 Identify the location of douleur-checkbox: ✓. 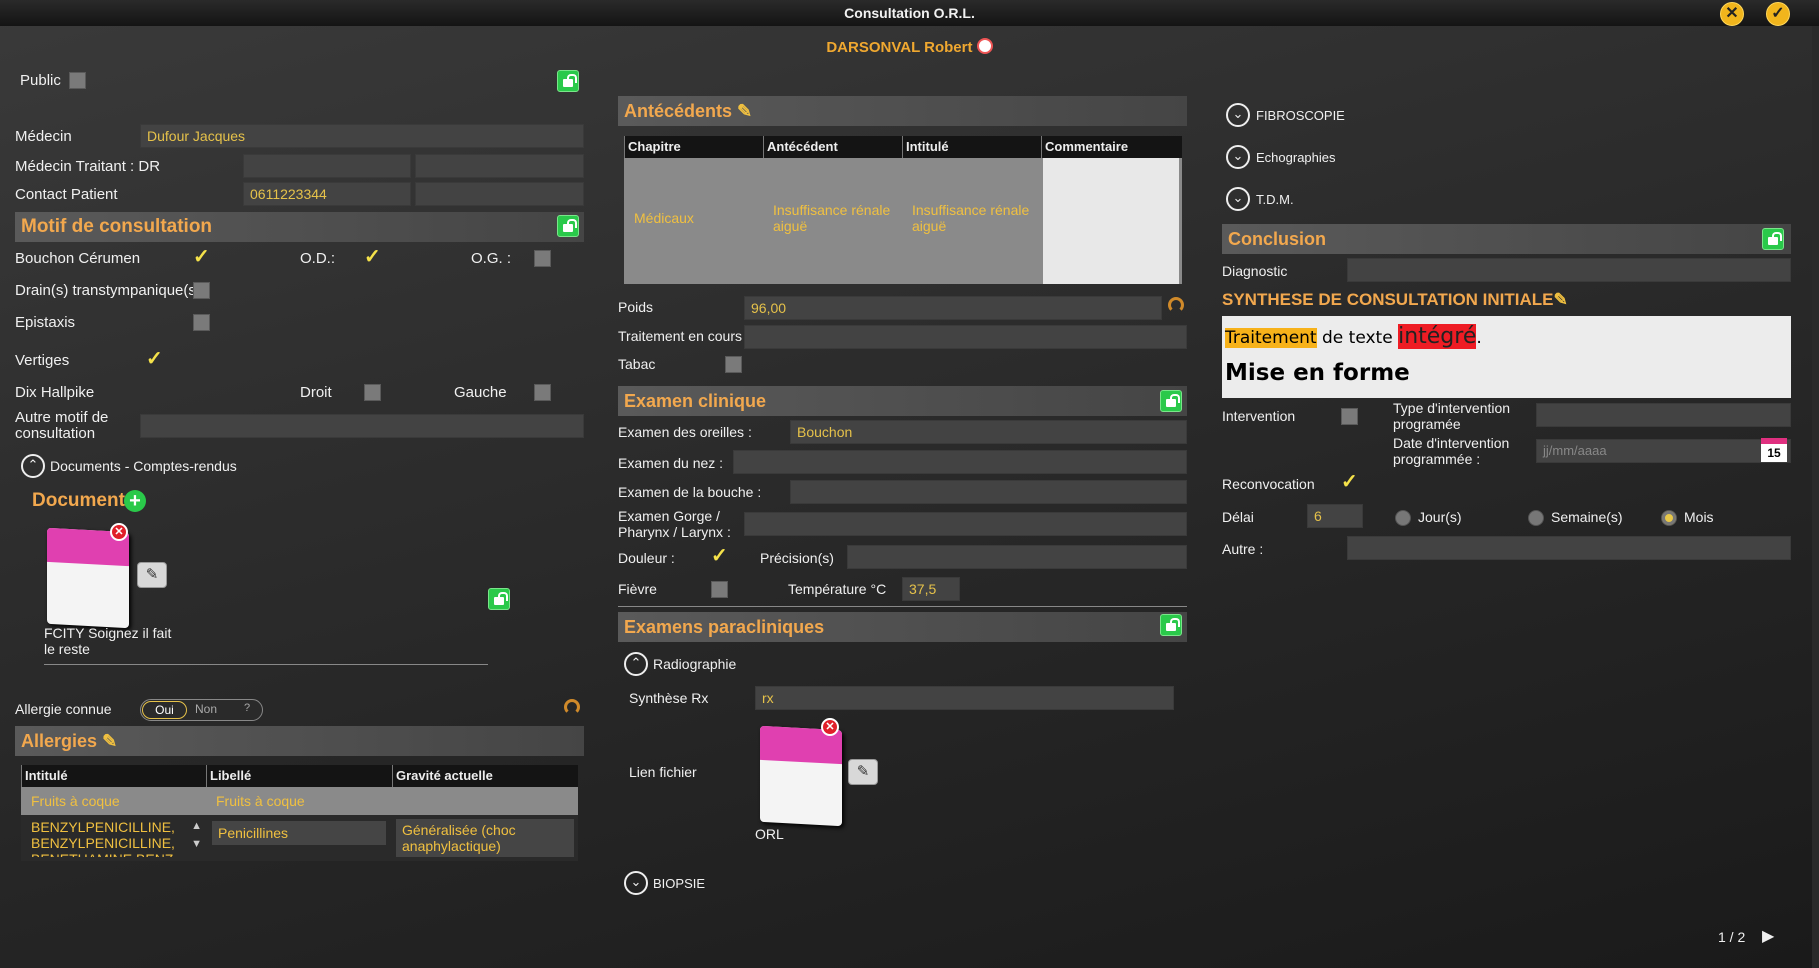
(719, 556).